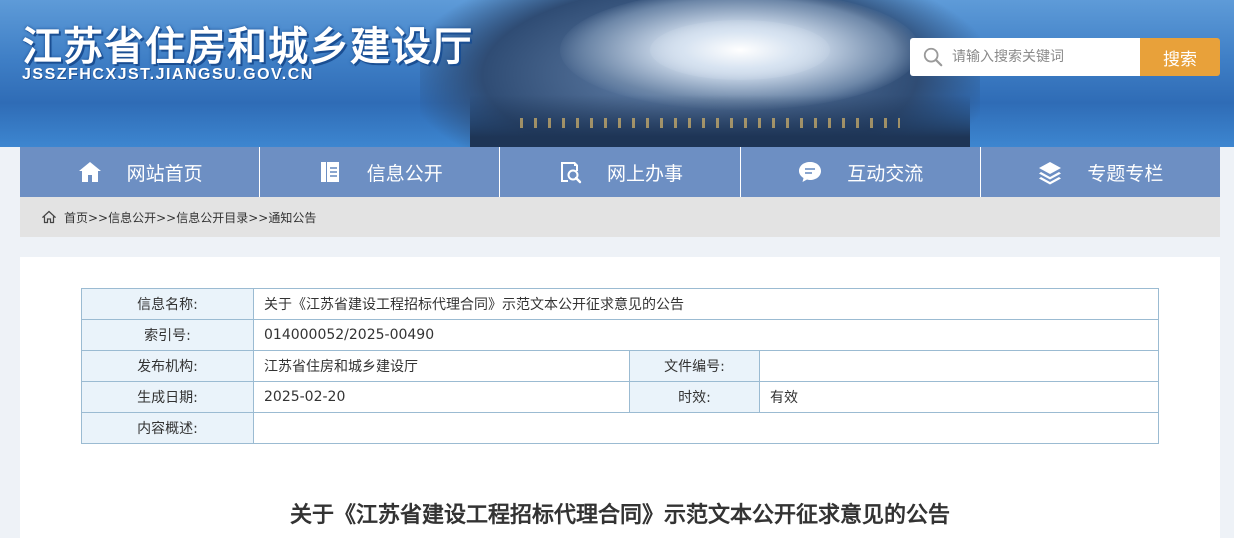 The height and width of the screenshot is (538, 1234). I want to click on index-number-label: 索引号:, so click(167, 335).